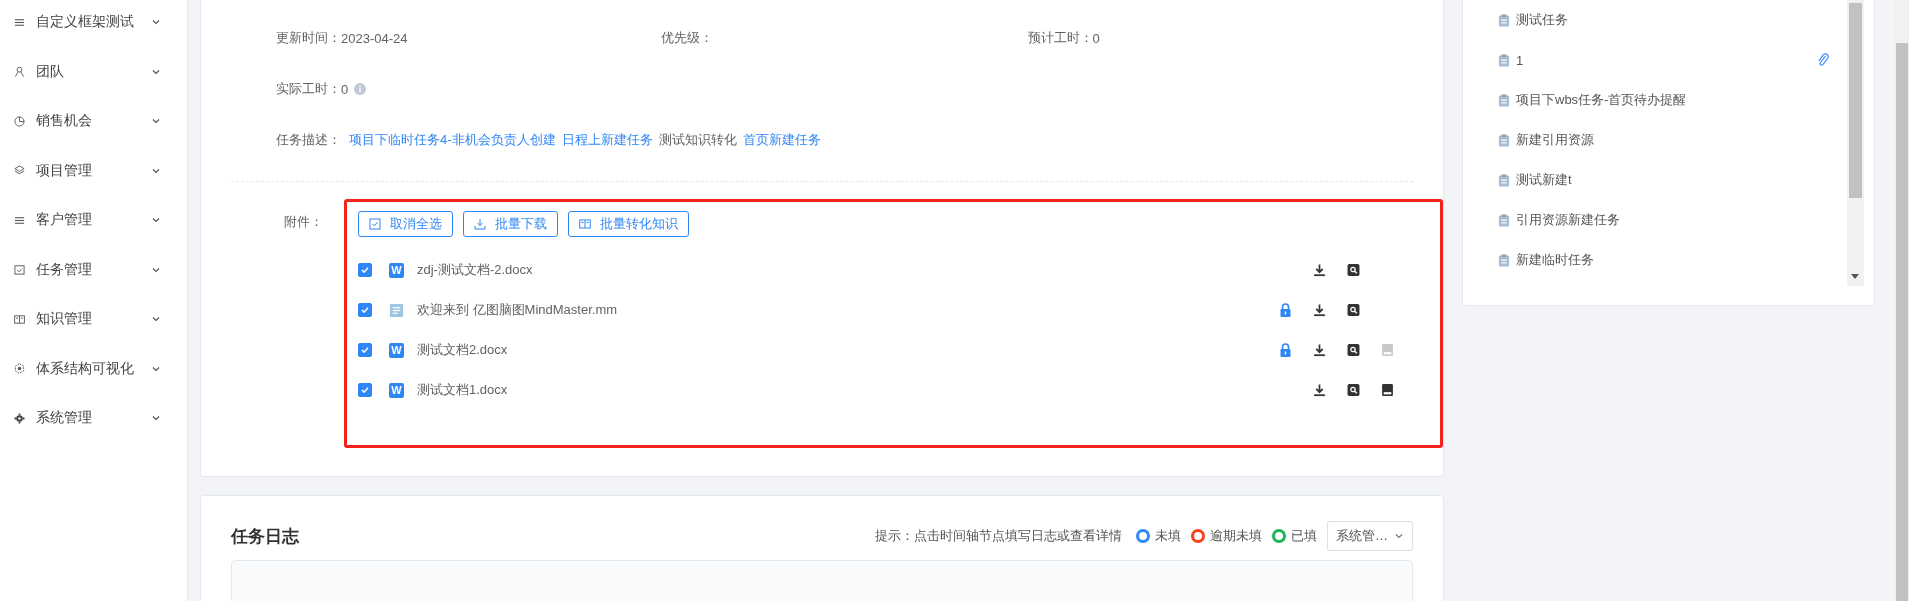 Image resolution: width=1909 pixels, height=601 pixels. Describe the element at coordinates (93, 319) in the screenshot. I see `sidebar-item: 知识管理` at that location.